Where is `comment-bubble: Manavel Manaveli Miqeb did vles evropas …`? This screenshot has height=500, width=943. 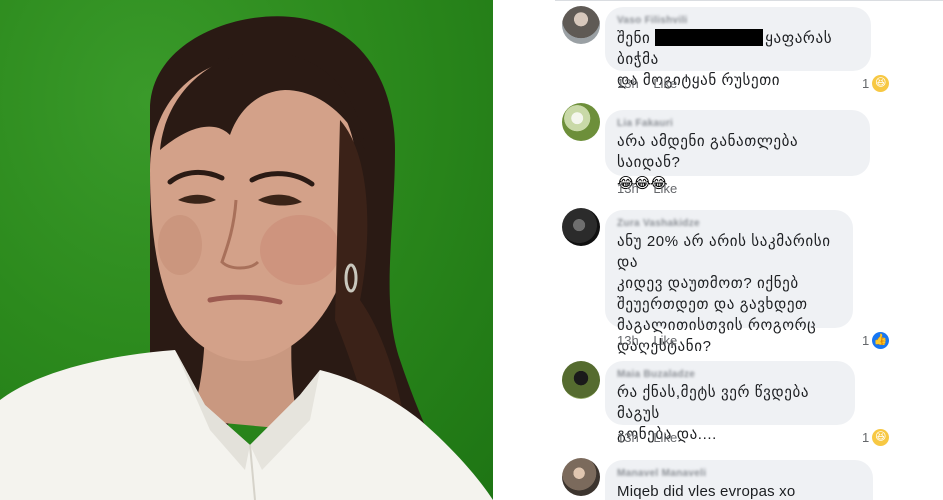 comment-bubble: Manavel Manaveli Miqeb did vles evropas … is located at coordinates (739, 480).